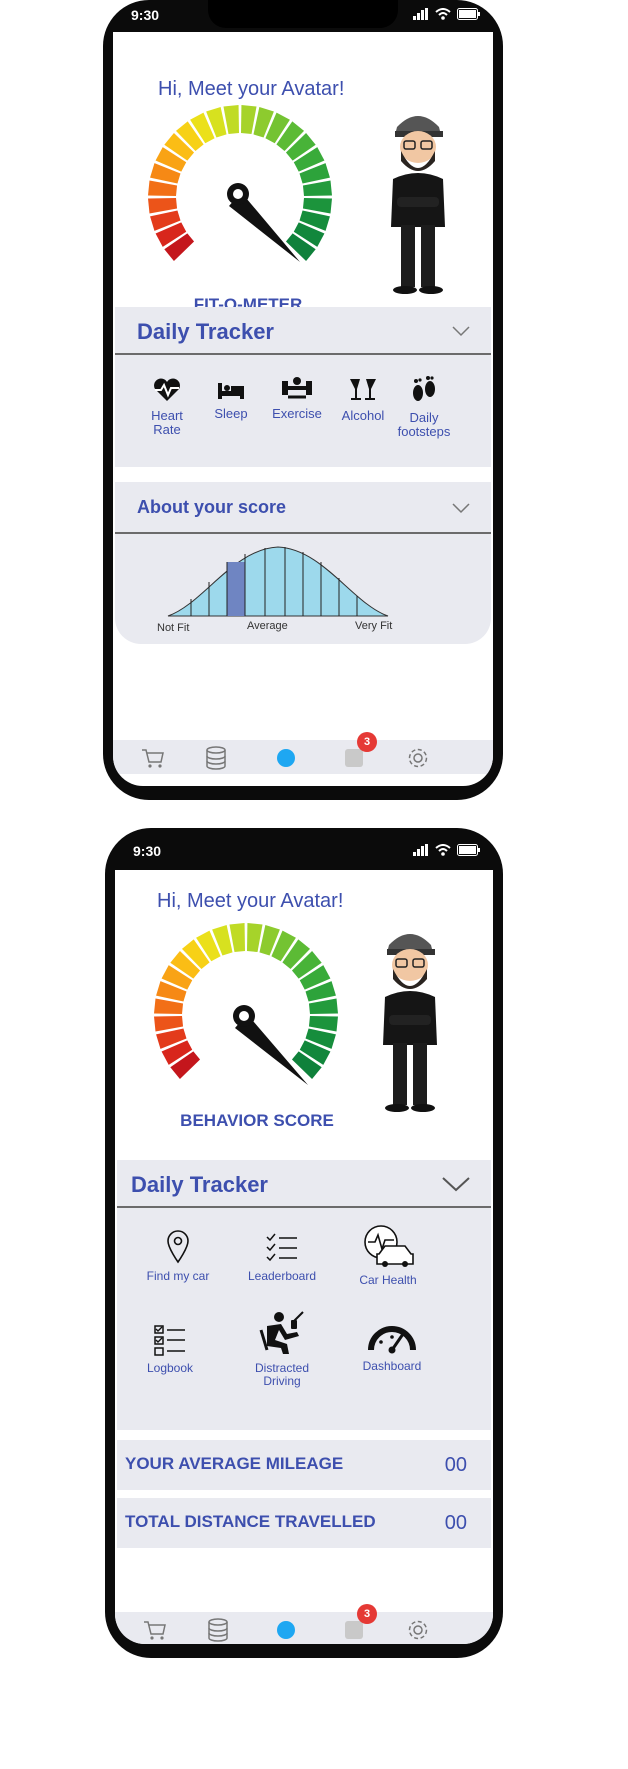 This screenshot has width=628, height=1769. I want to click on total-distance-row: TOTAL DISTANCE TRAVELLED 00, so click(304, 1523).